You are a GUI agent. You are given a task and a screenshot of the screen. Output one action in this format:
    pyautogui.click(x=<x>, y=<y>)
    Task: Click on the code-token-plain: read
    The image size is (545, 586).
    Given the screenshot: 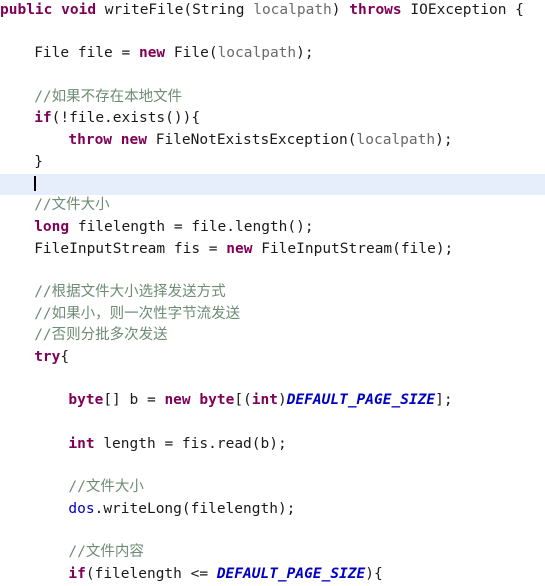 What is the action you would take?
    pyautogui.click(x=234, y=443)
    